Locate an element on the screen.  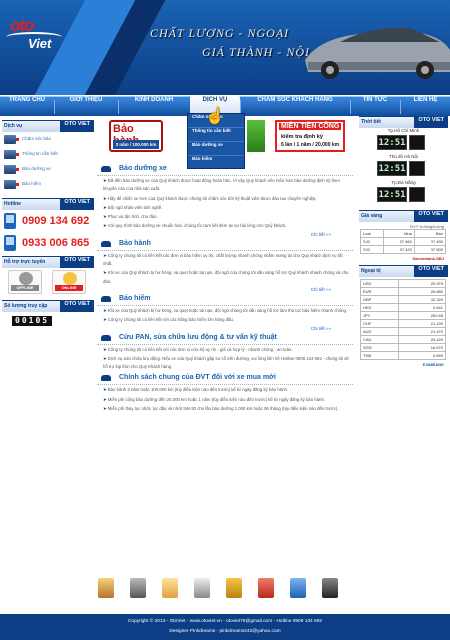
hand-cursor-icon: ☝ is located at coordinates (215, 116).